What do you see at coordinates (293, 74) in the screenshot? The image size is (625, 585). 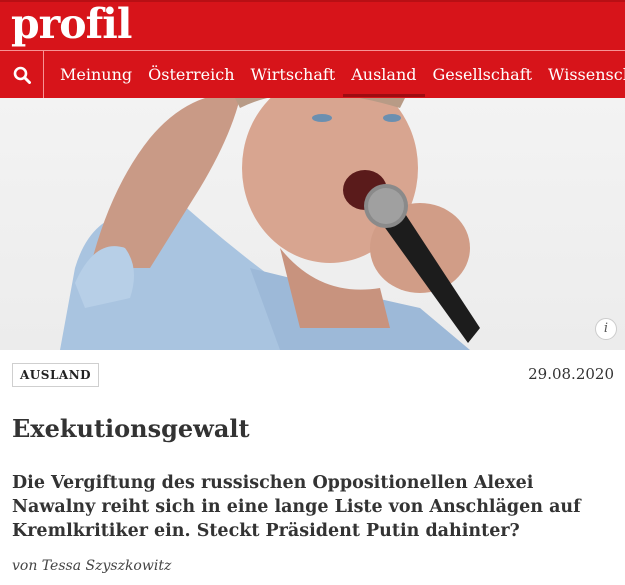 I see `nav-item-wirtschaft: Wirtschaft` at bounding box center [293, 74].